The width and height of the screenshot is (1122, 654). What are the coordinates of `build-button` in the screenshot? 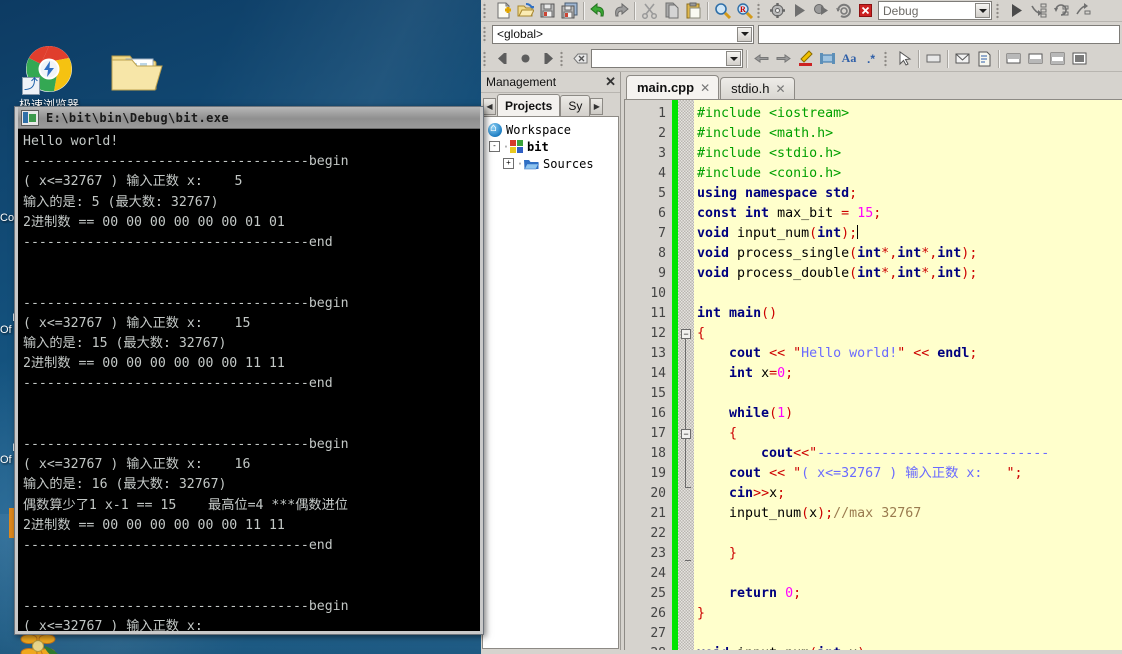 It's located at (777, 11).